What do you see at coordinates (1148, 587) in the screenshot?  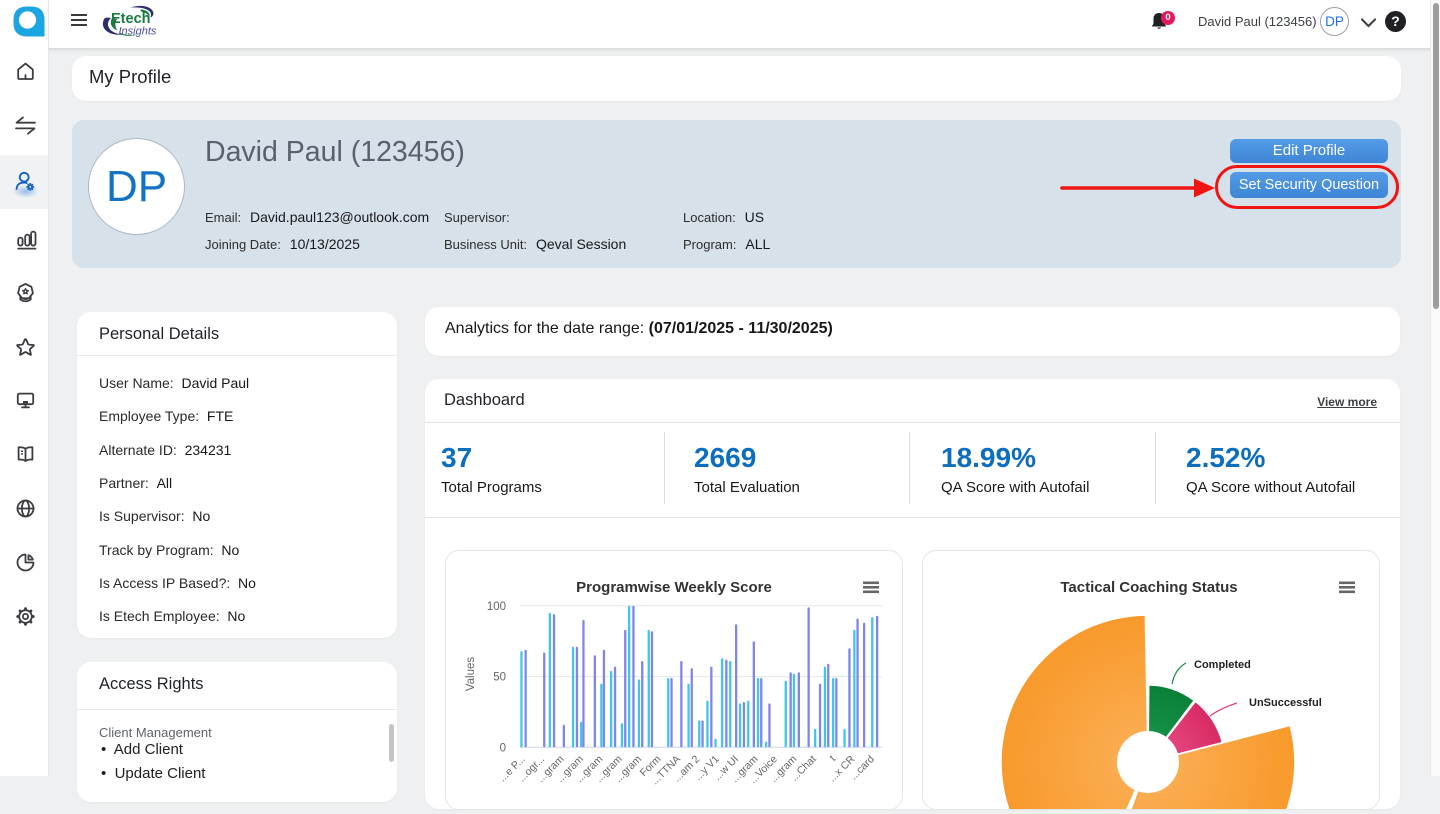 I see `svg-text: Tactical Coaching Status` at bounding box center [1148, 587].